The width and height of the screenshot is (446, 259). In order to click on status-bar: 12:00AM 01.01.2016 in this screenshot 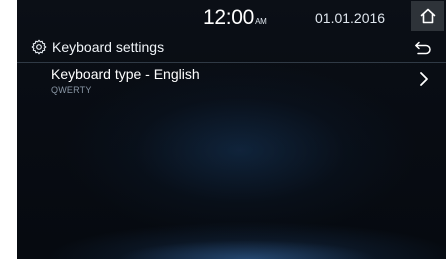, I will do `click(231, 17)`.